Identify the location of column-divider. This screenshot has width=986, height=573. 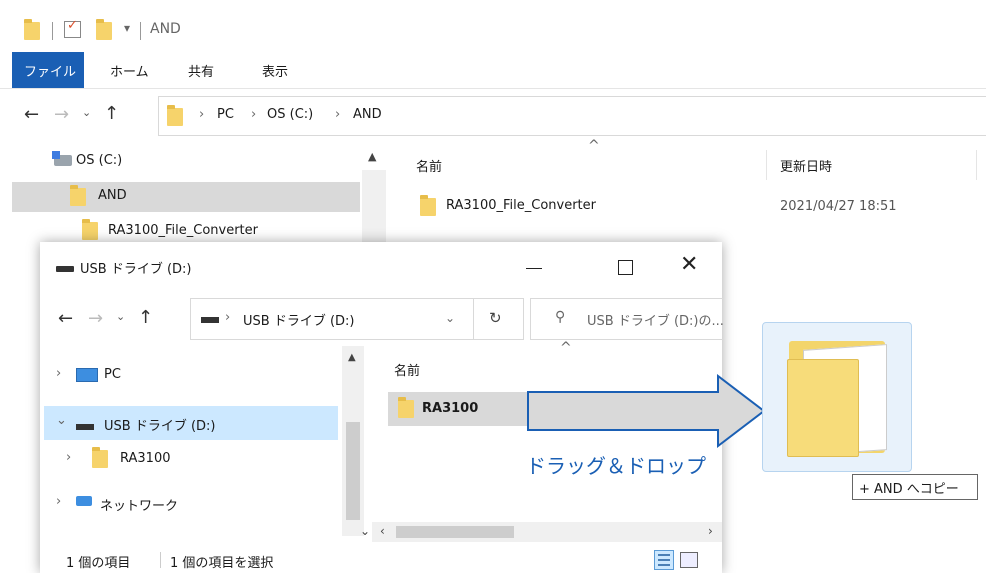
(766, 165).